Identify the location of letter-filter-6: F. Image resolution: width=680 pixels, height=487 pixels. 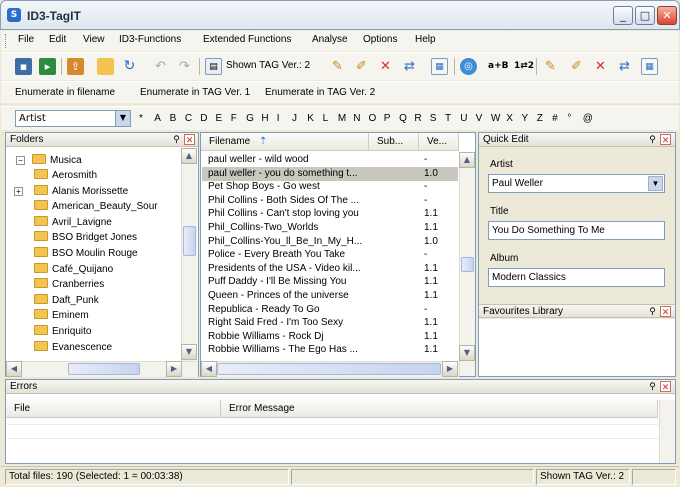
(234, 118).